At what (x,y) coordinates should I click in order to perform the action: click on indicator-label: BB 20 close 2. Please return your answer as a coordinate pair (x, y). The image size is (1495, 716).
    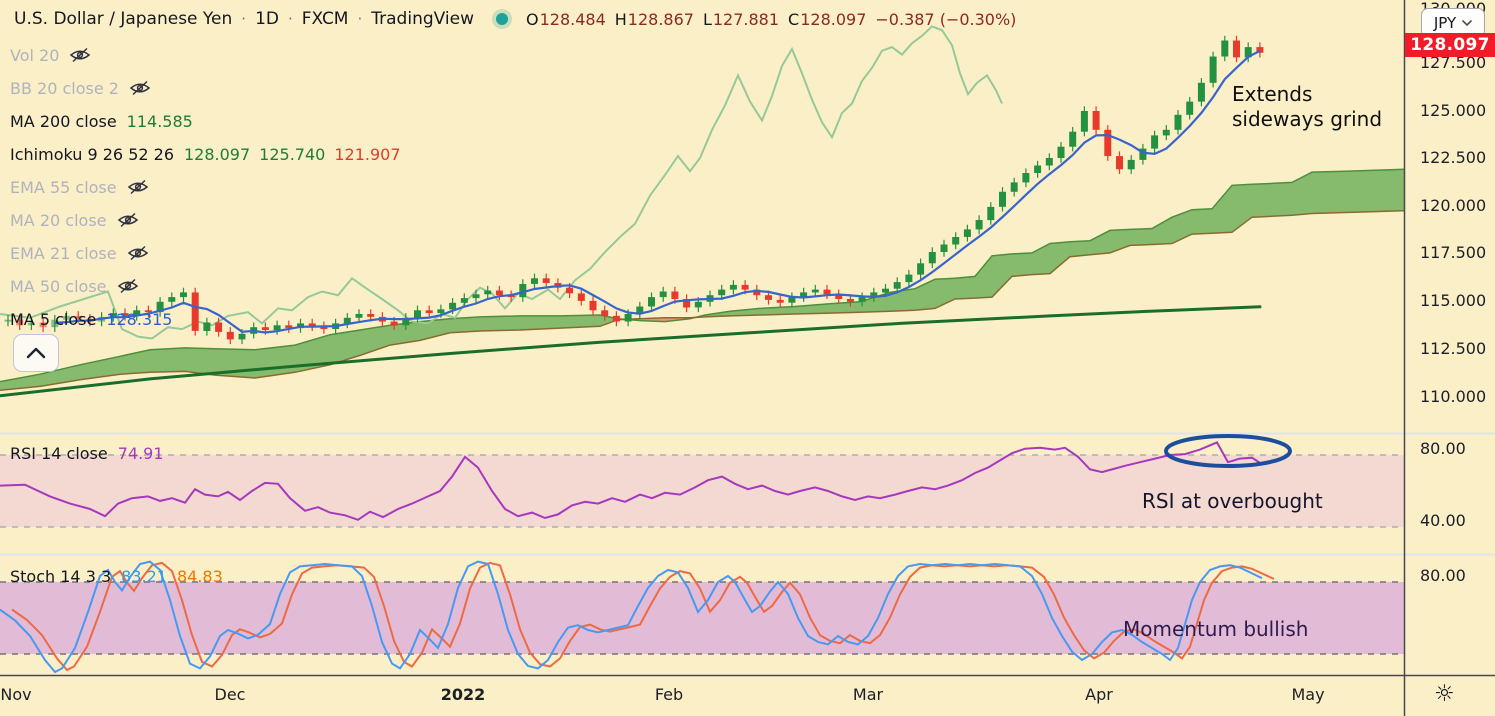
    Looking at the image, I should click on (64, 88).